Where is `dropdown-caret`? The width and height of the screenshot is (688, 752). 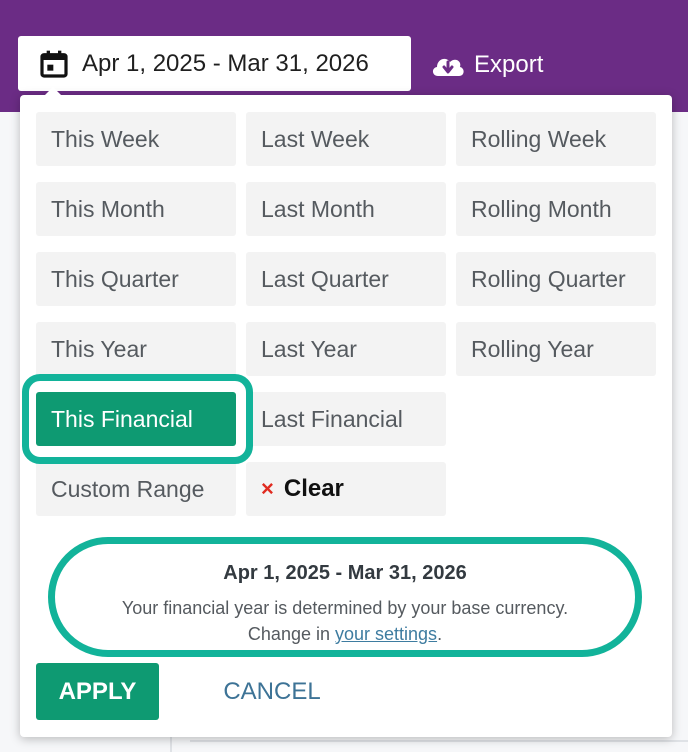 dropdown-caret is located at coordinates (53, 91).